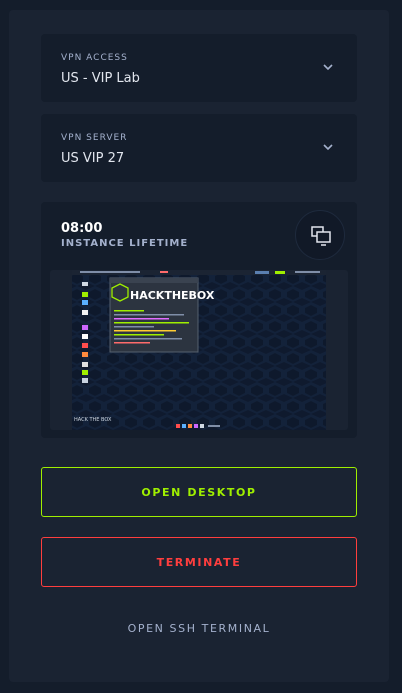 This screenshot has width=402, height=693. I want to click on desktop-screenshot-image: HACKTHEBOX HACK THE BOX, so click(199, 350).